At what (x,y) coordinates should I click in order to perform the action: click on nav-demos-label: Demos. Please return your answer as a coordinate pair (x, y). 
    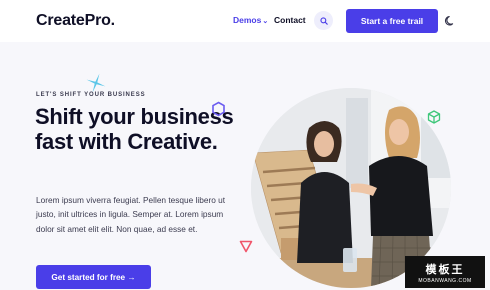
    Looking at the image, I should click on (247, 20).